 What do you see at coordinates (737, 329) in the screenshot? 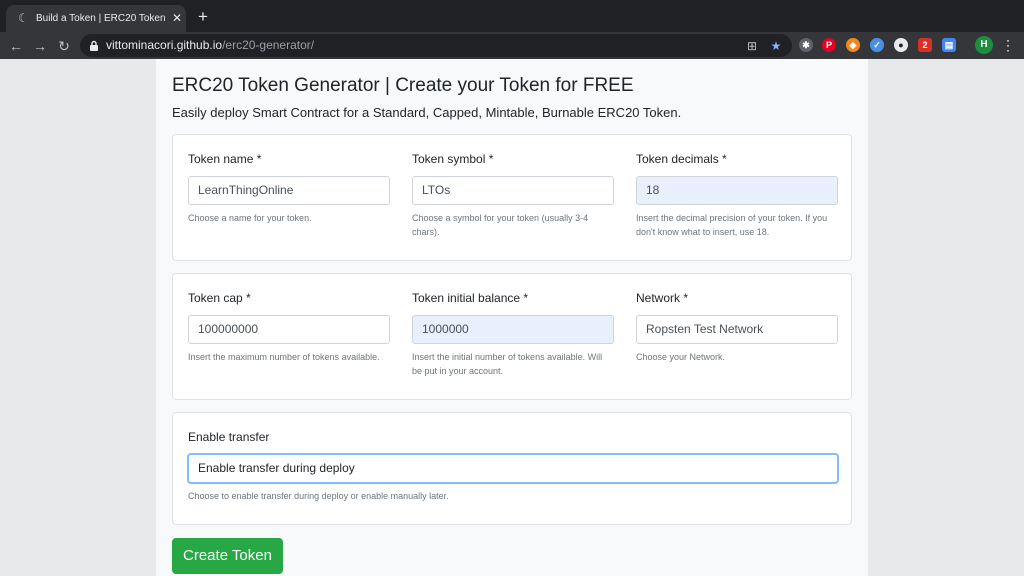
I see `network-select: Ropsten Test Network` at bounding box center [737, 329].